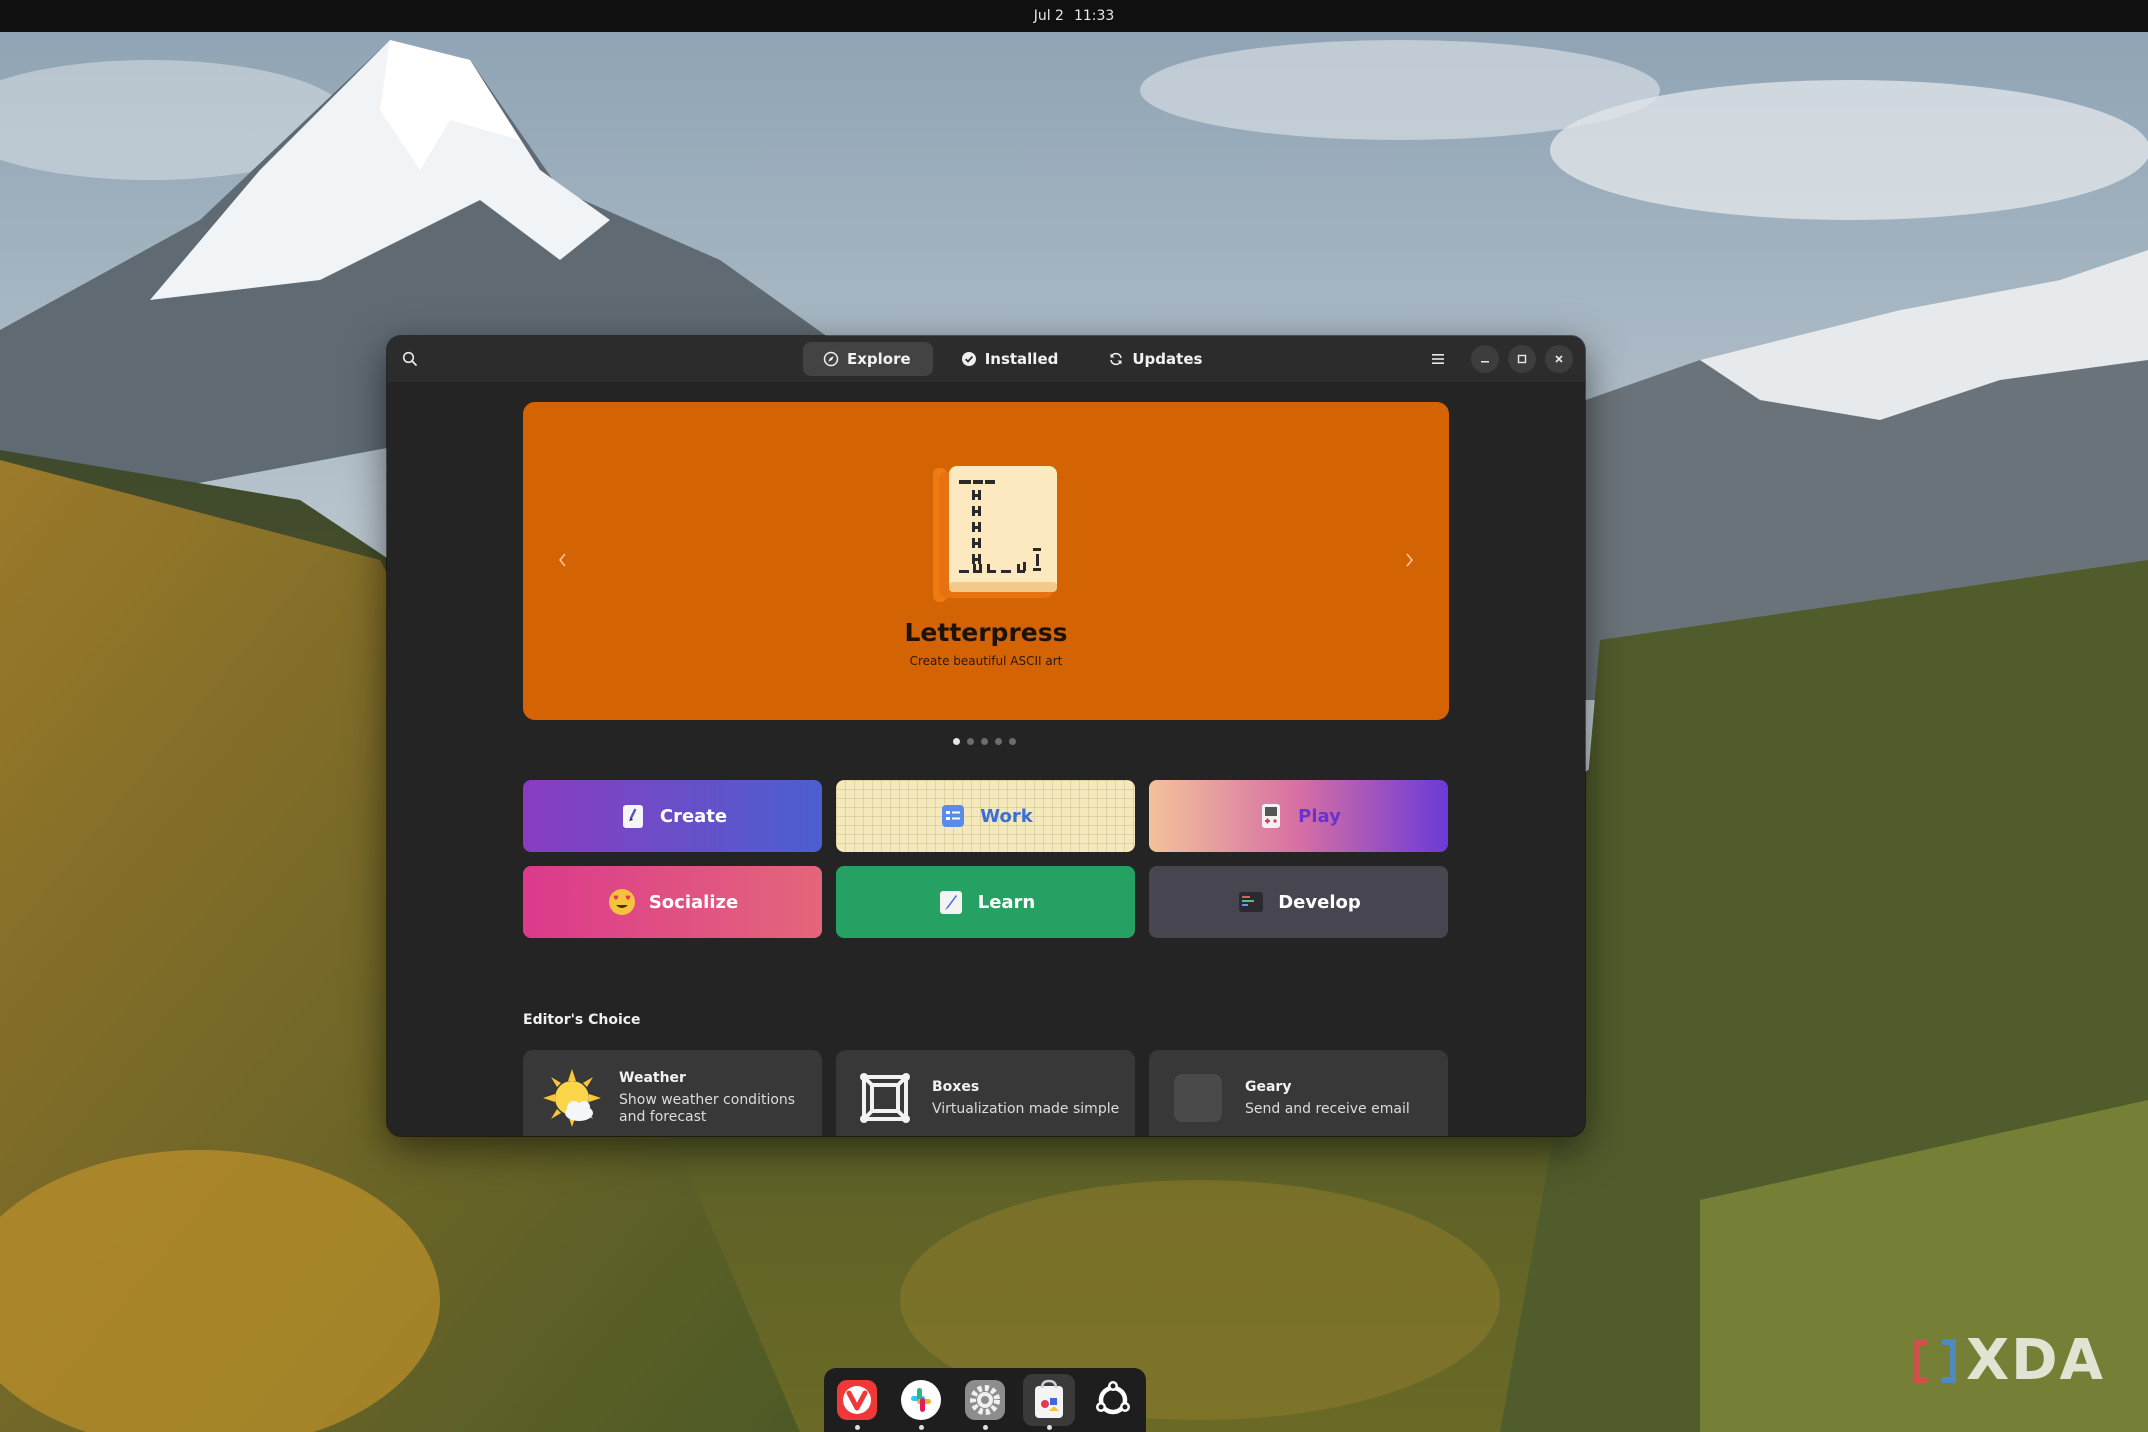 This screenshot has width=2148, height=1432. Describe the element at coordinates (622, 902) in the screenshot. I see `heart-eyes-emoji-icon` at that location.